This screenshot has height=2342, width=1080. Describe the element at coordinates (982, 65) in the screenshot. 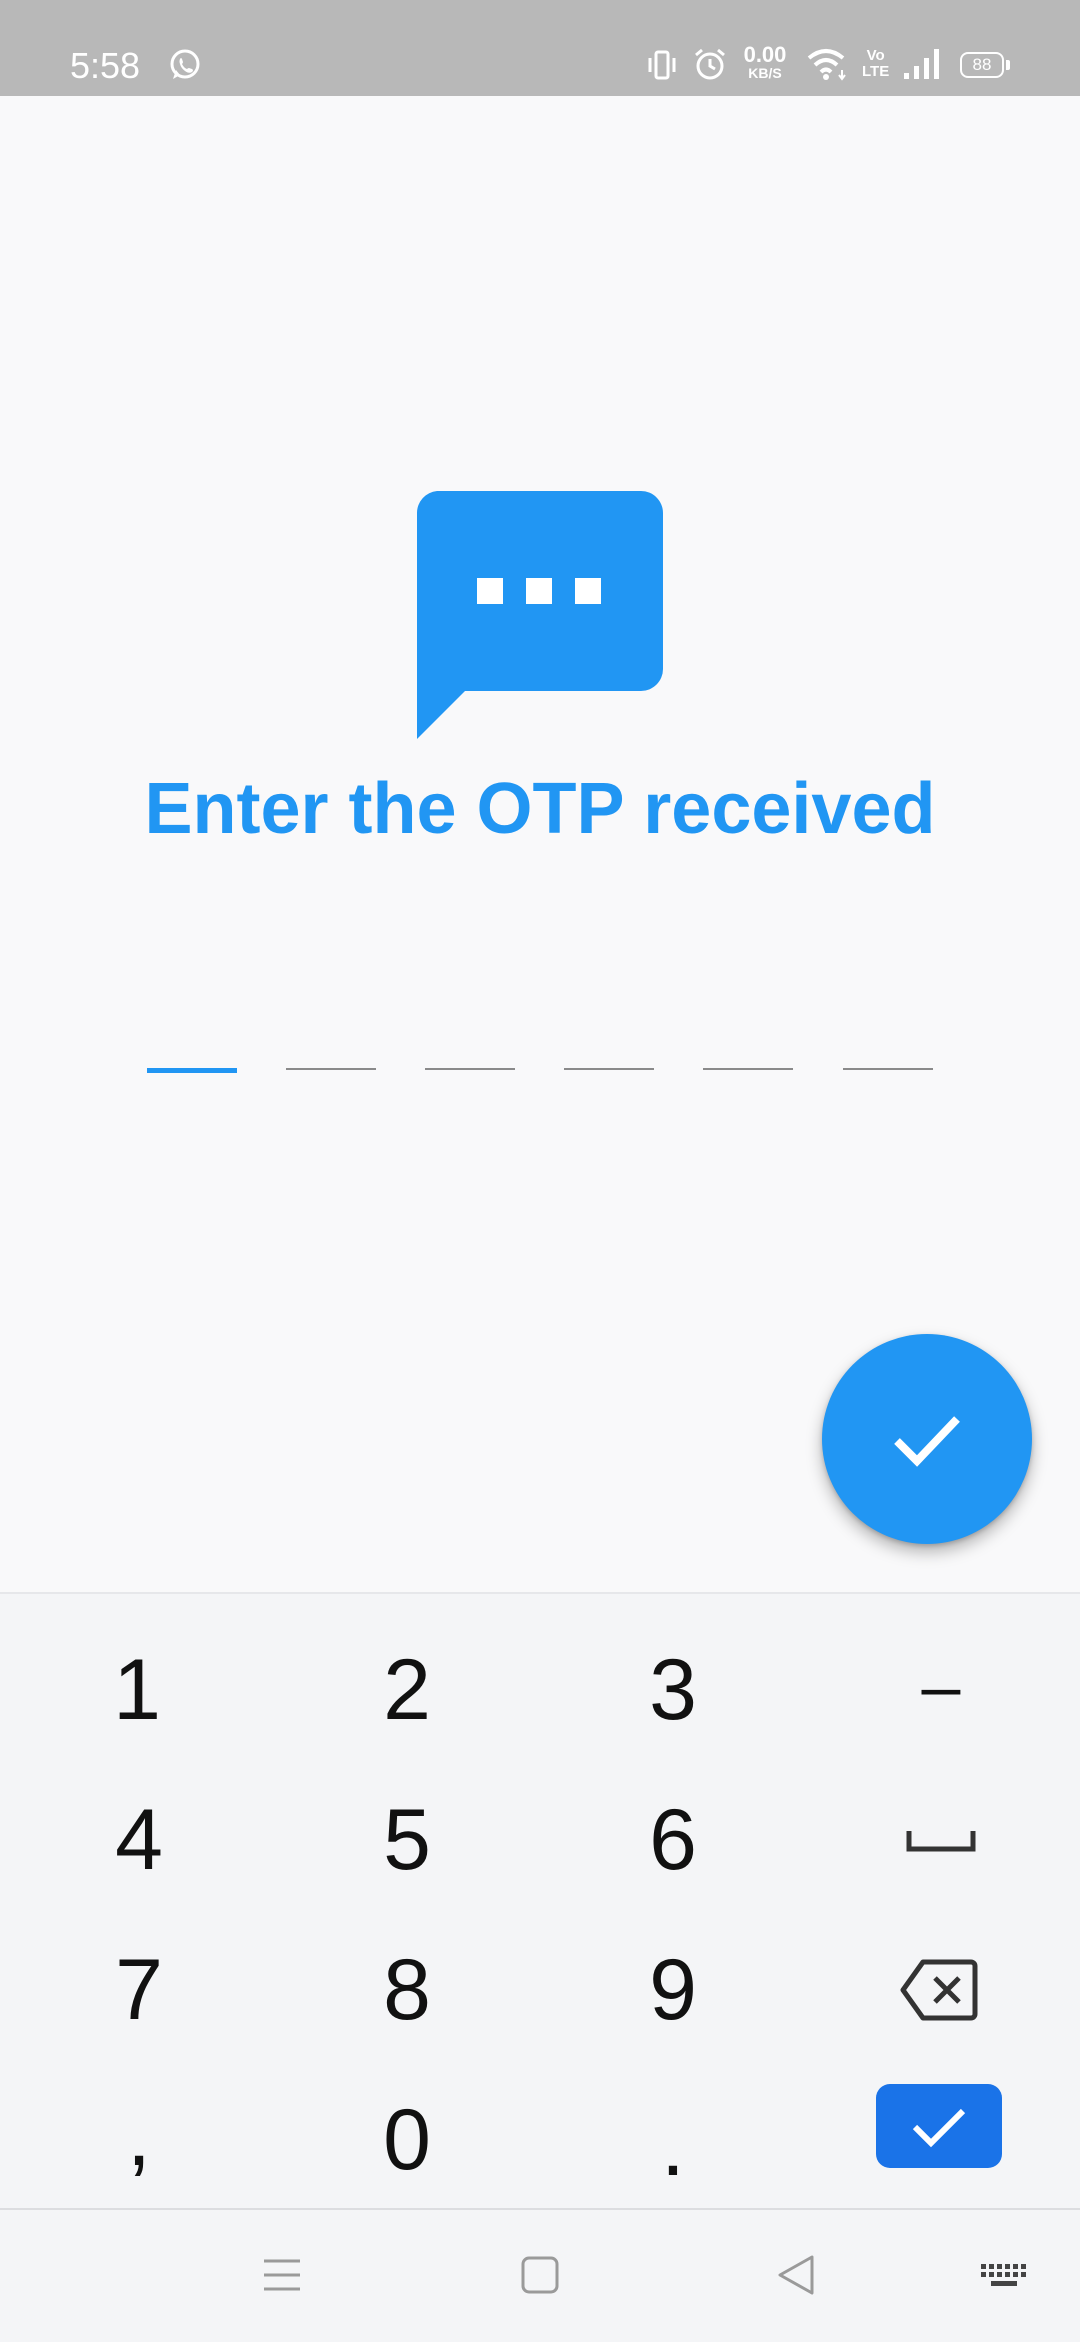

I see `battery-icon: 88` at that location.